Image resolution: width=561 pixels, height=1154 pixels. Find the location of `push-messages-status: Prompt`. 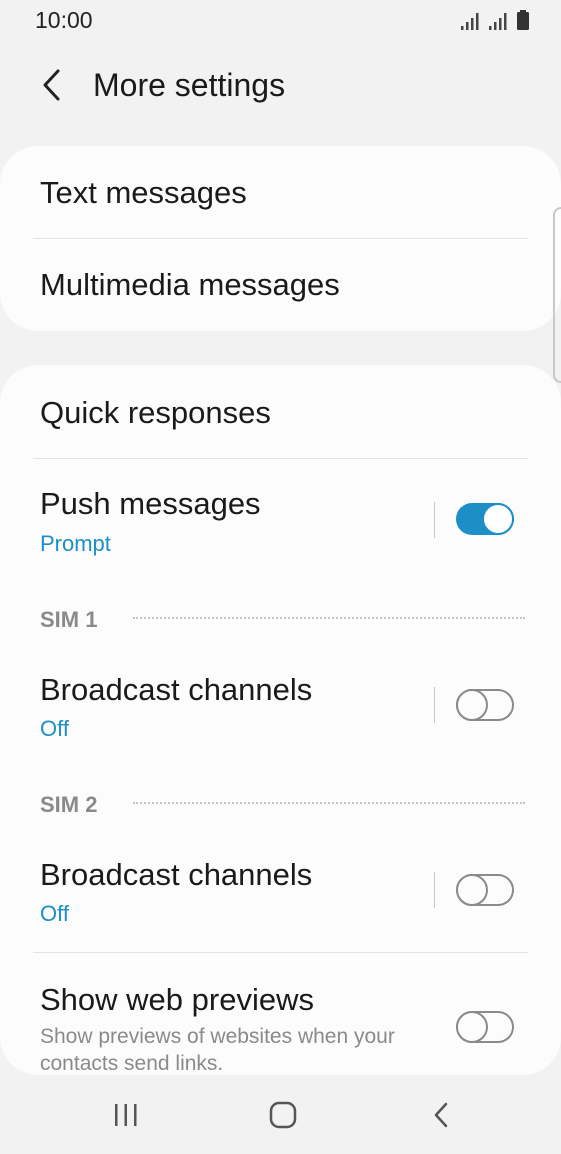

push-messages-status: Prompt is located at coordinates (75, 543).